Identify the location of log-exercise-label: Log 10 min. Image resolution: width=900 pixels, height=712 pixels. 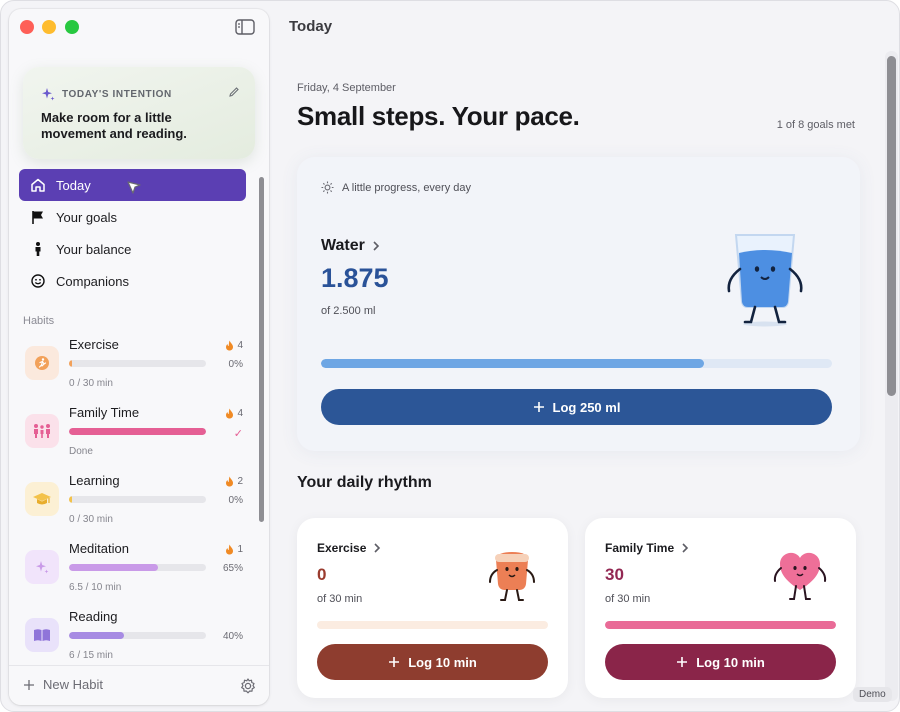
(442, 662).